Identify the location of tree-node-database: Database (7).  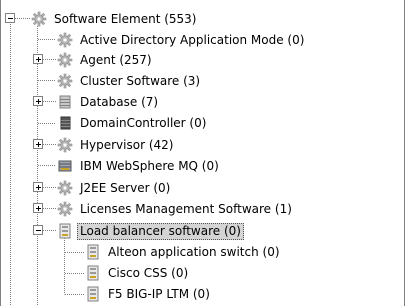
(109, 102).